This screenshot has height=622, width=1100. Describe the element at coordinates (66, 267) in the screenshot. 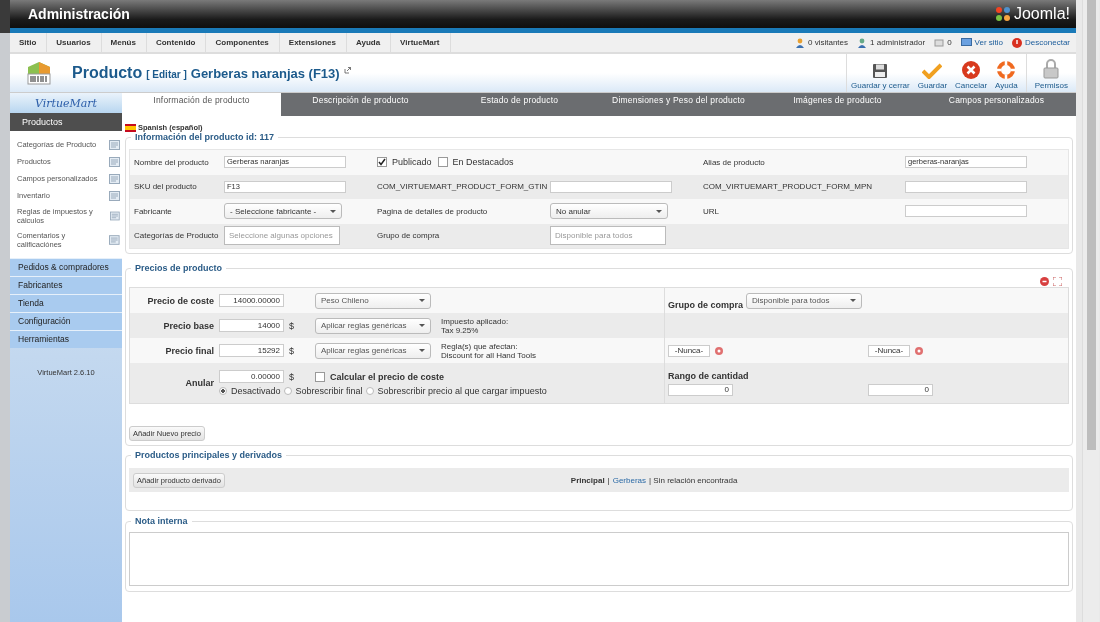

I see `sidebar-section: Pedidos & compradores` at that location.